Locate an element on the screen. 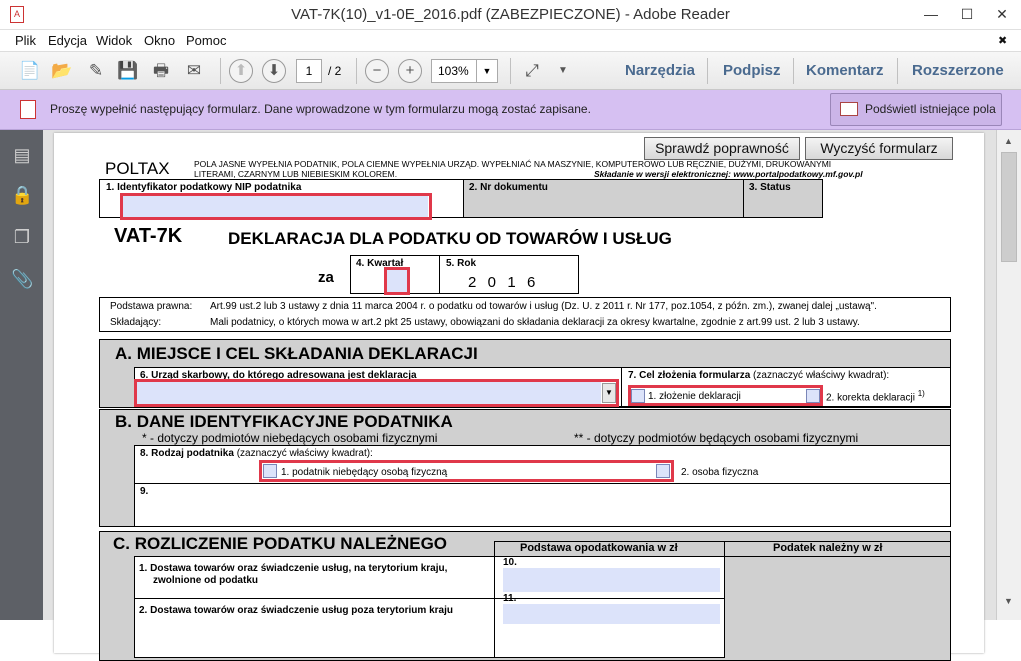 Image resolution: width=1021 pixels, height=661 pixels. menu-plik: Plik is located at coordinates (25, 40).